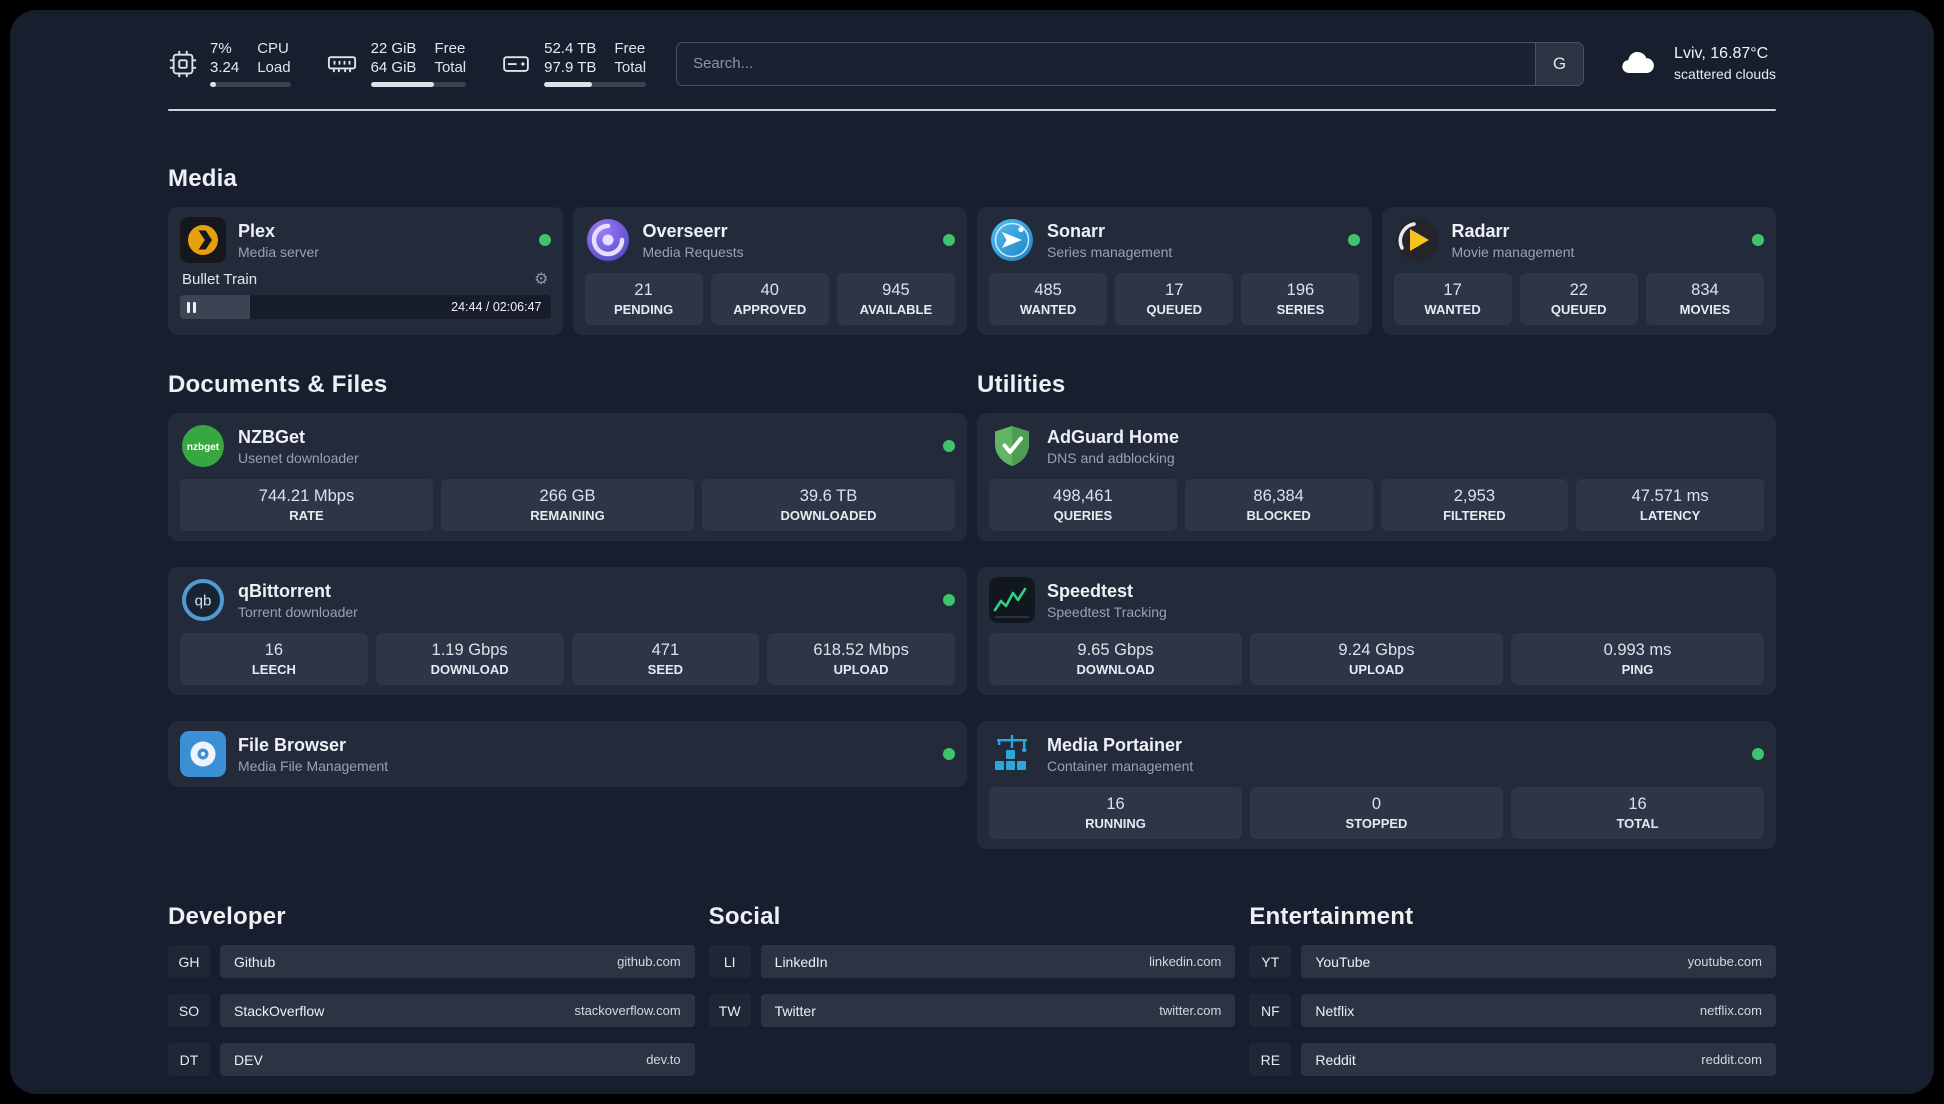  What do you see at coordinates (250, 58) in the screenshot?
I see `system-stat-values: 7% CPU 3.24 Load` at bounding box center [250, 58].